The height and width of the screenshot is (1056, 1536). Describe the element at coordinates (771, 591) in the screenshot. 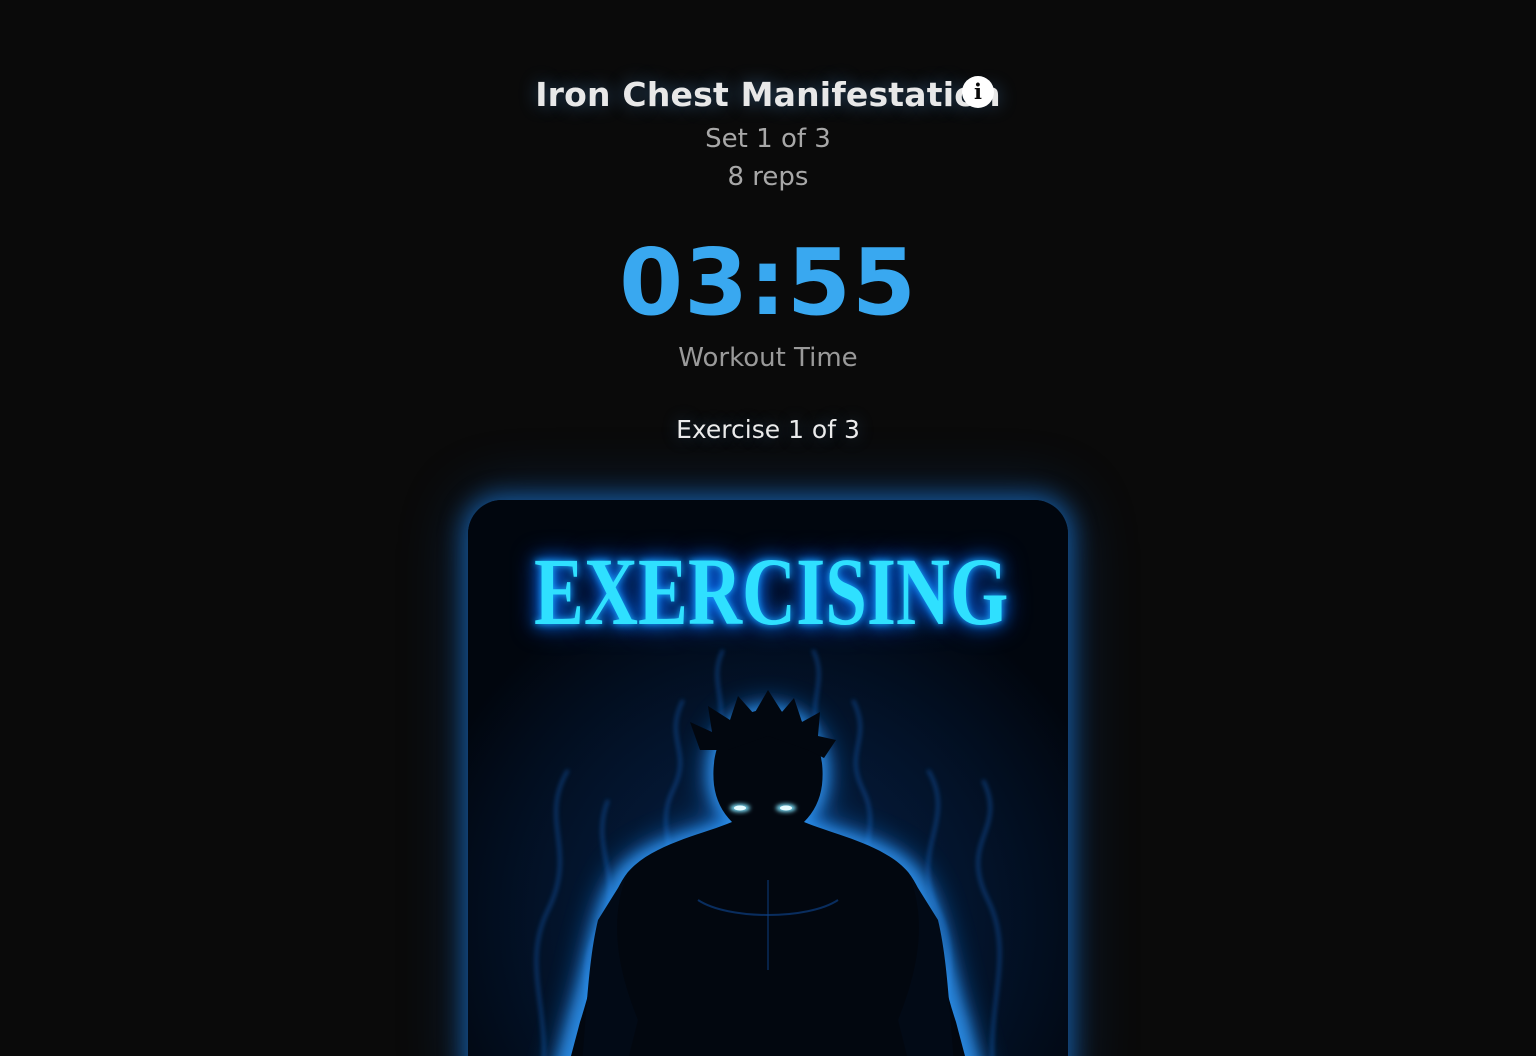

I see `card-status-title: EXERCISING` at that location.